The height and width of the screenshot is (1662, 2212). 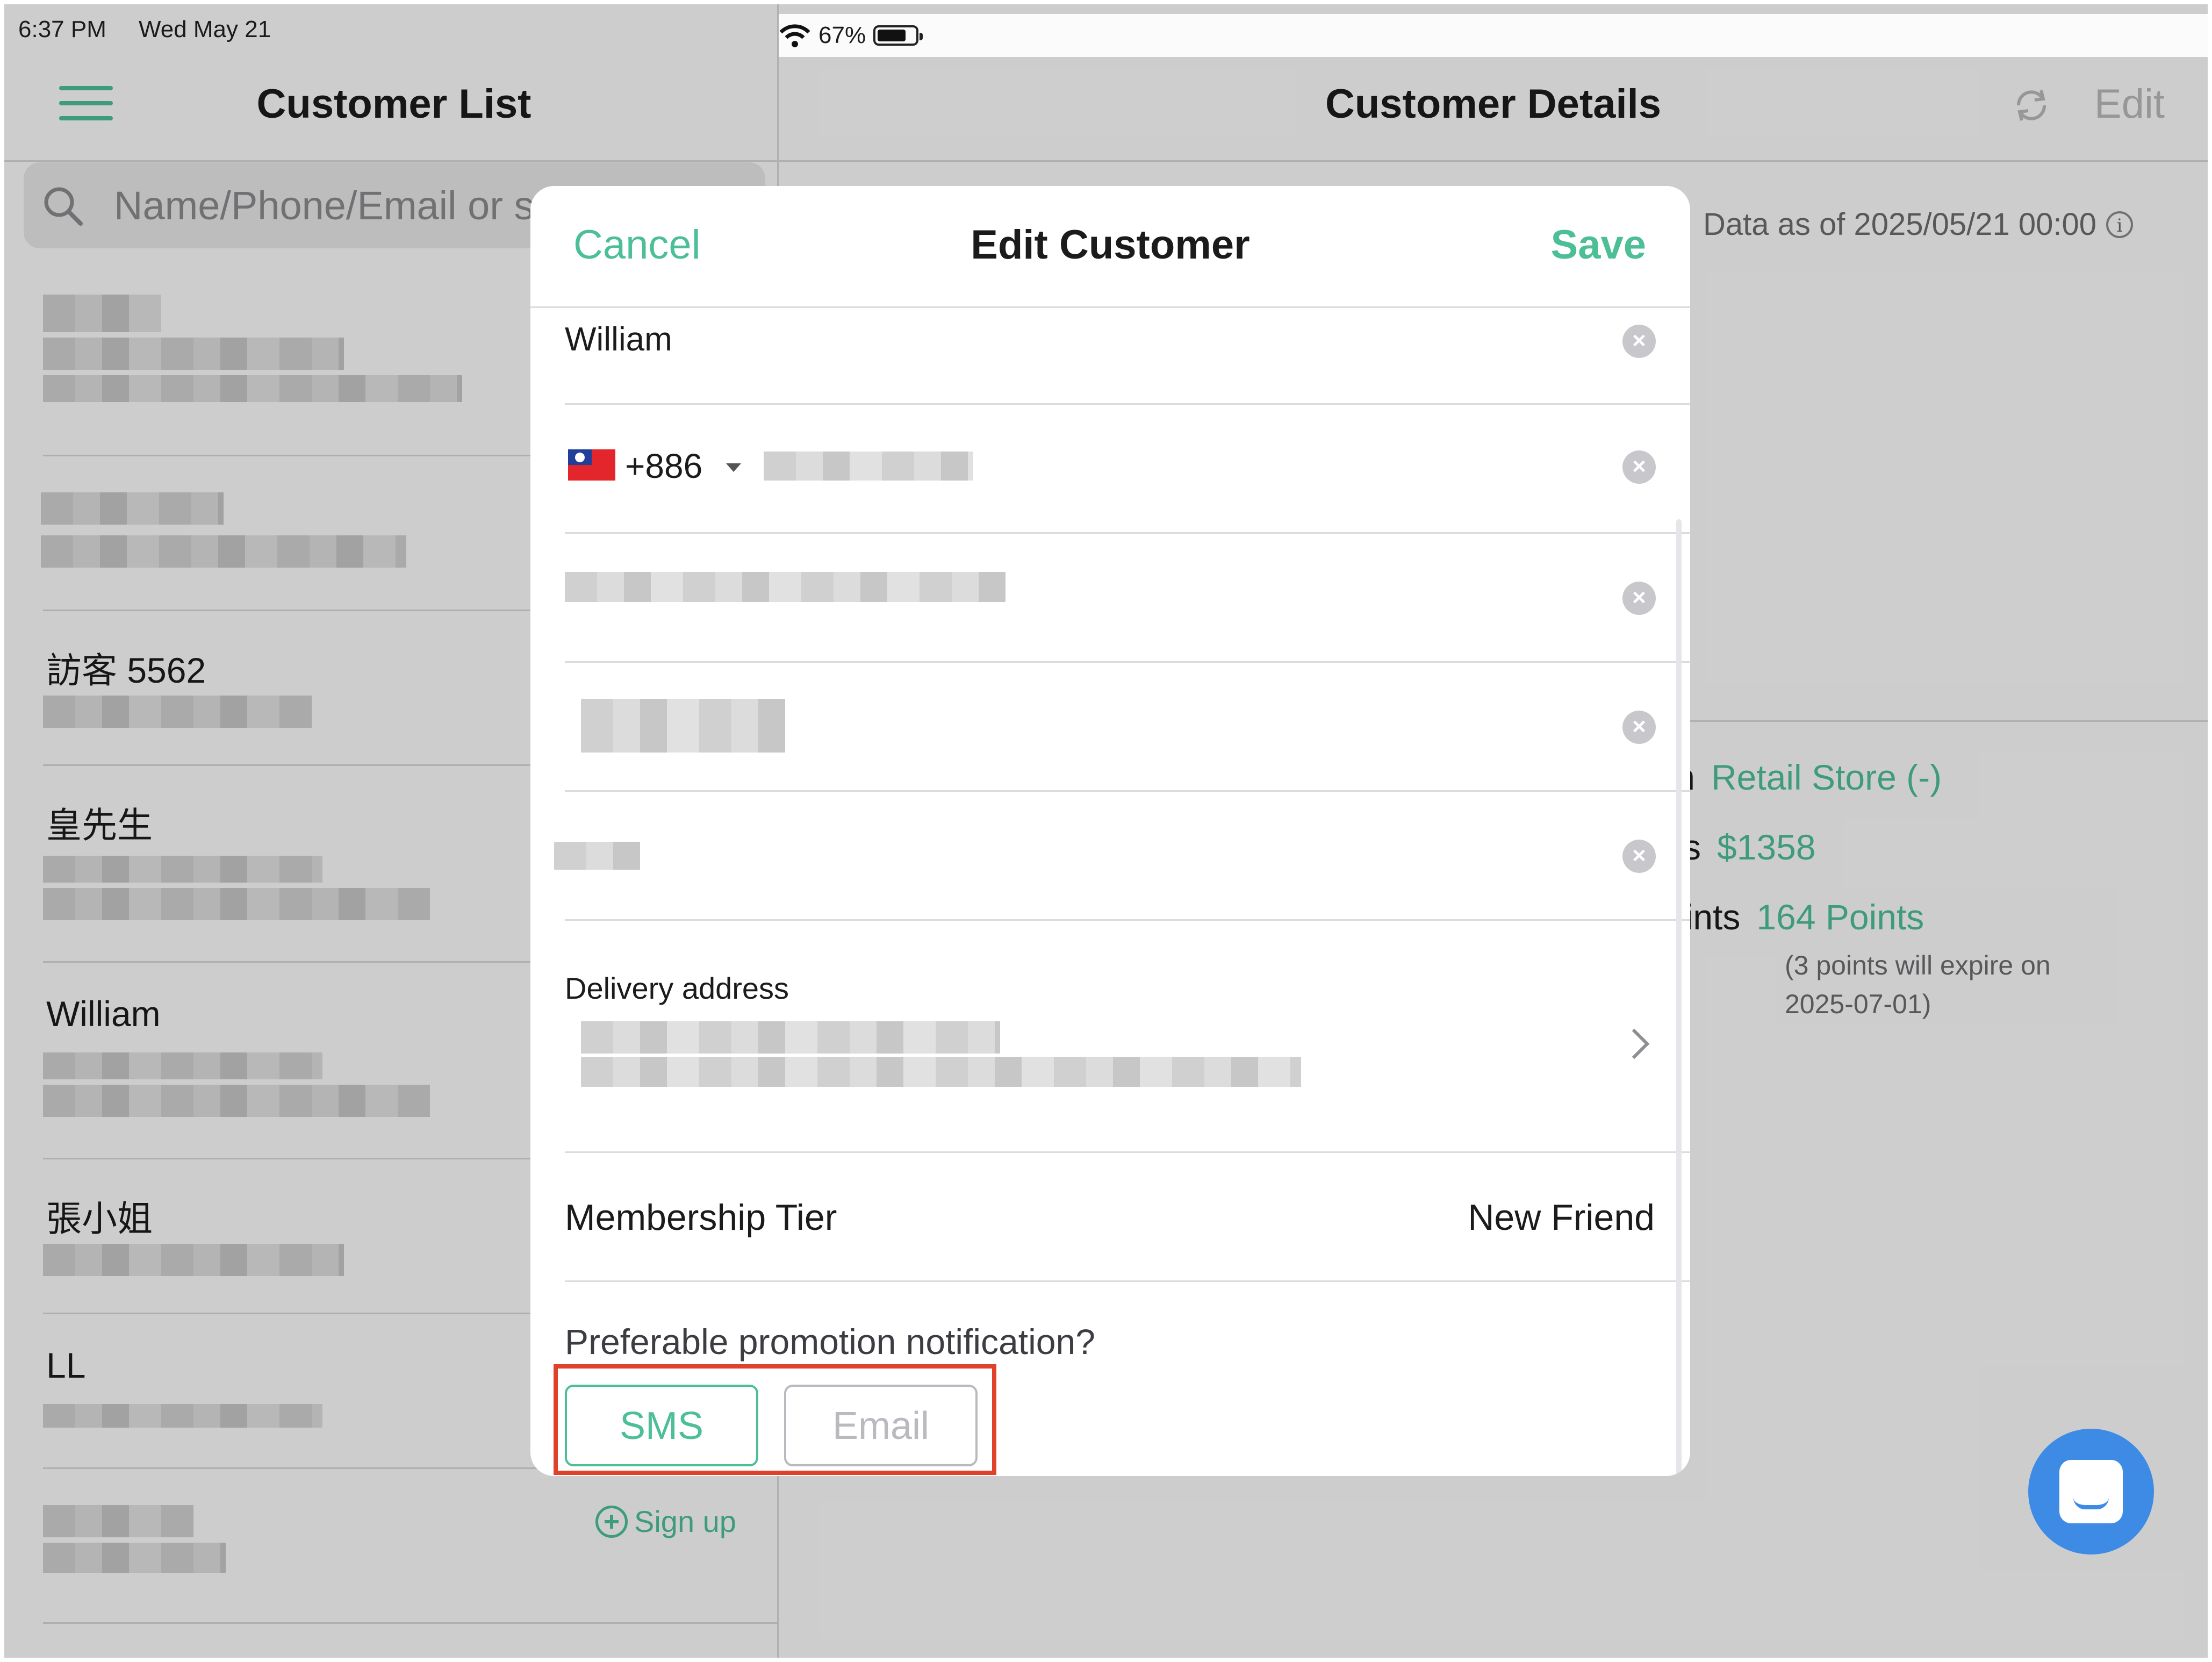 I want to click on email-field: ×, so click(x=1127, y=597).